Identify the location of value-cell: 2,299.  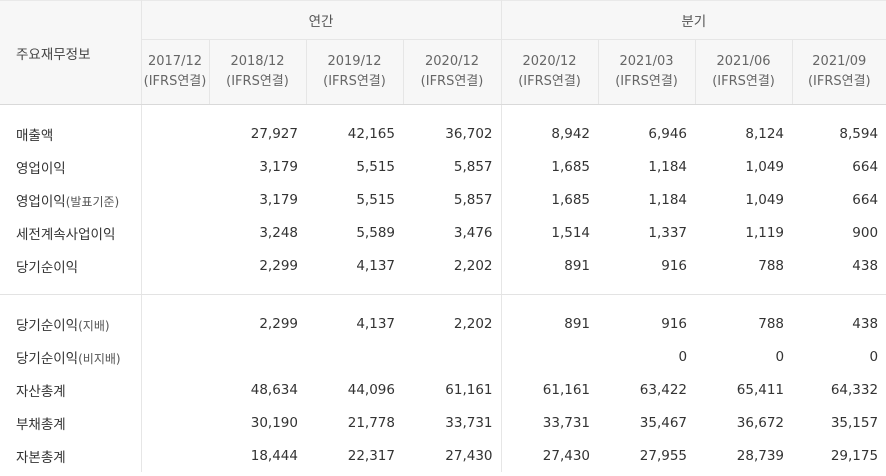
(278, 323).